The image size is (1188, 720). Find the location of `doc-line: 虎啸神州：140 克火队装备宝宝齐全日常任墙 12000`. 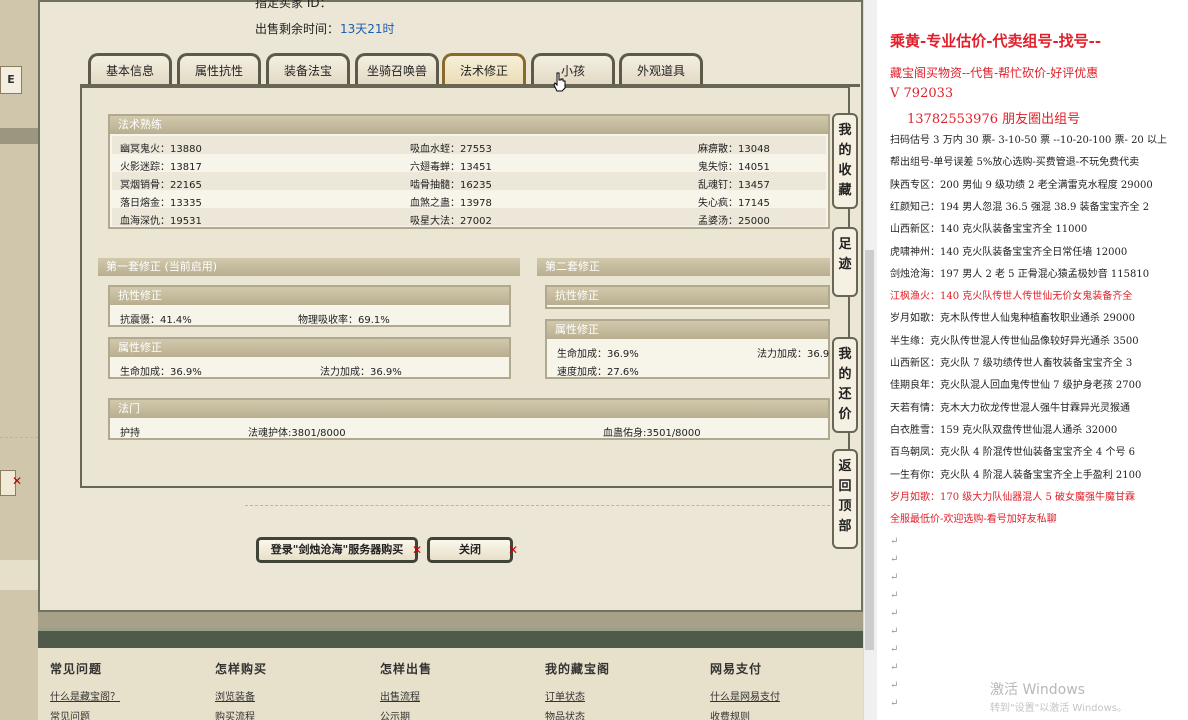

doc-line: 虎啸神州：140 克火队装备宝宝齐全日常任墙 12000 is located at coordinates (1009, 252).